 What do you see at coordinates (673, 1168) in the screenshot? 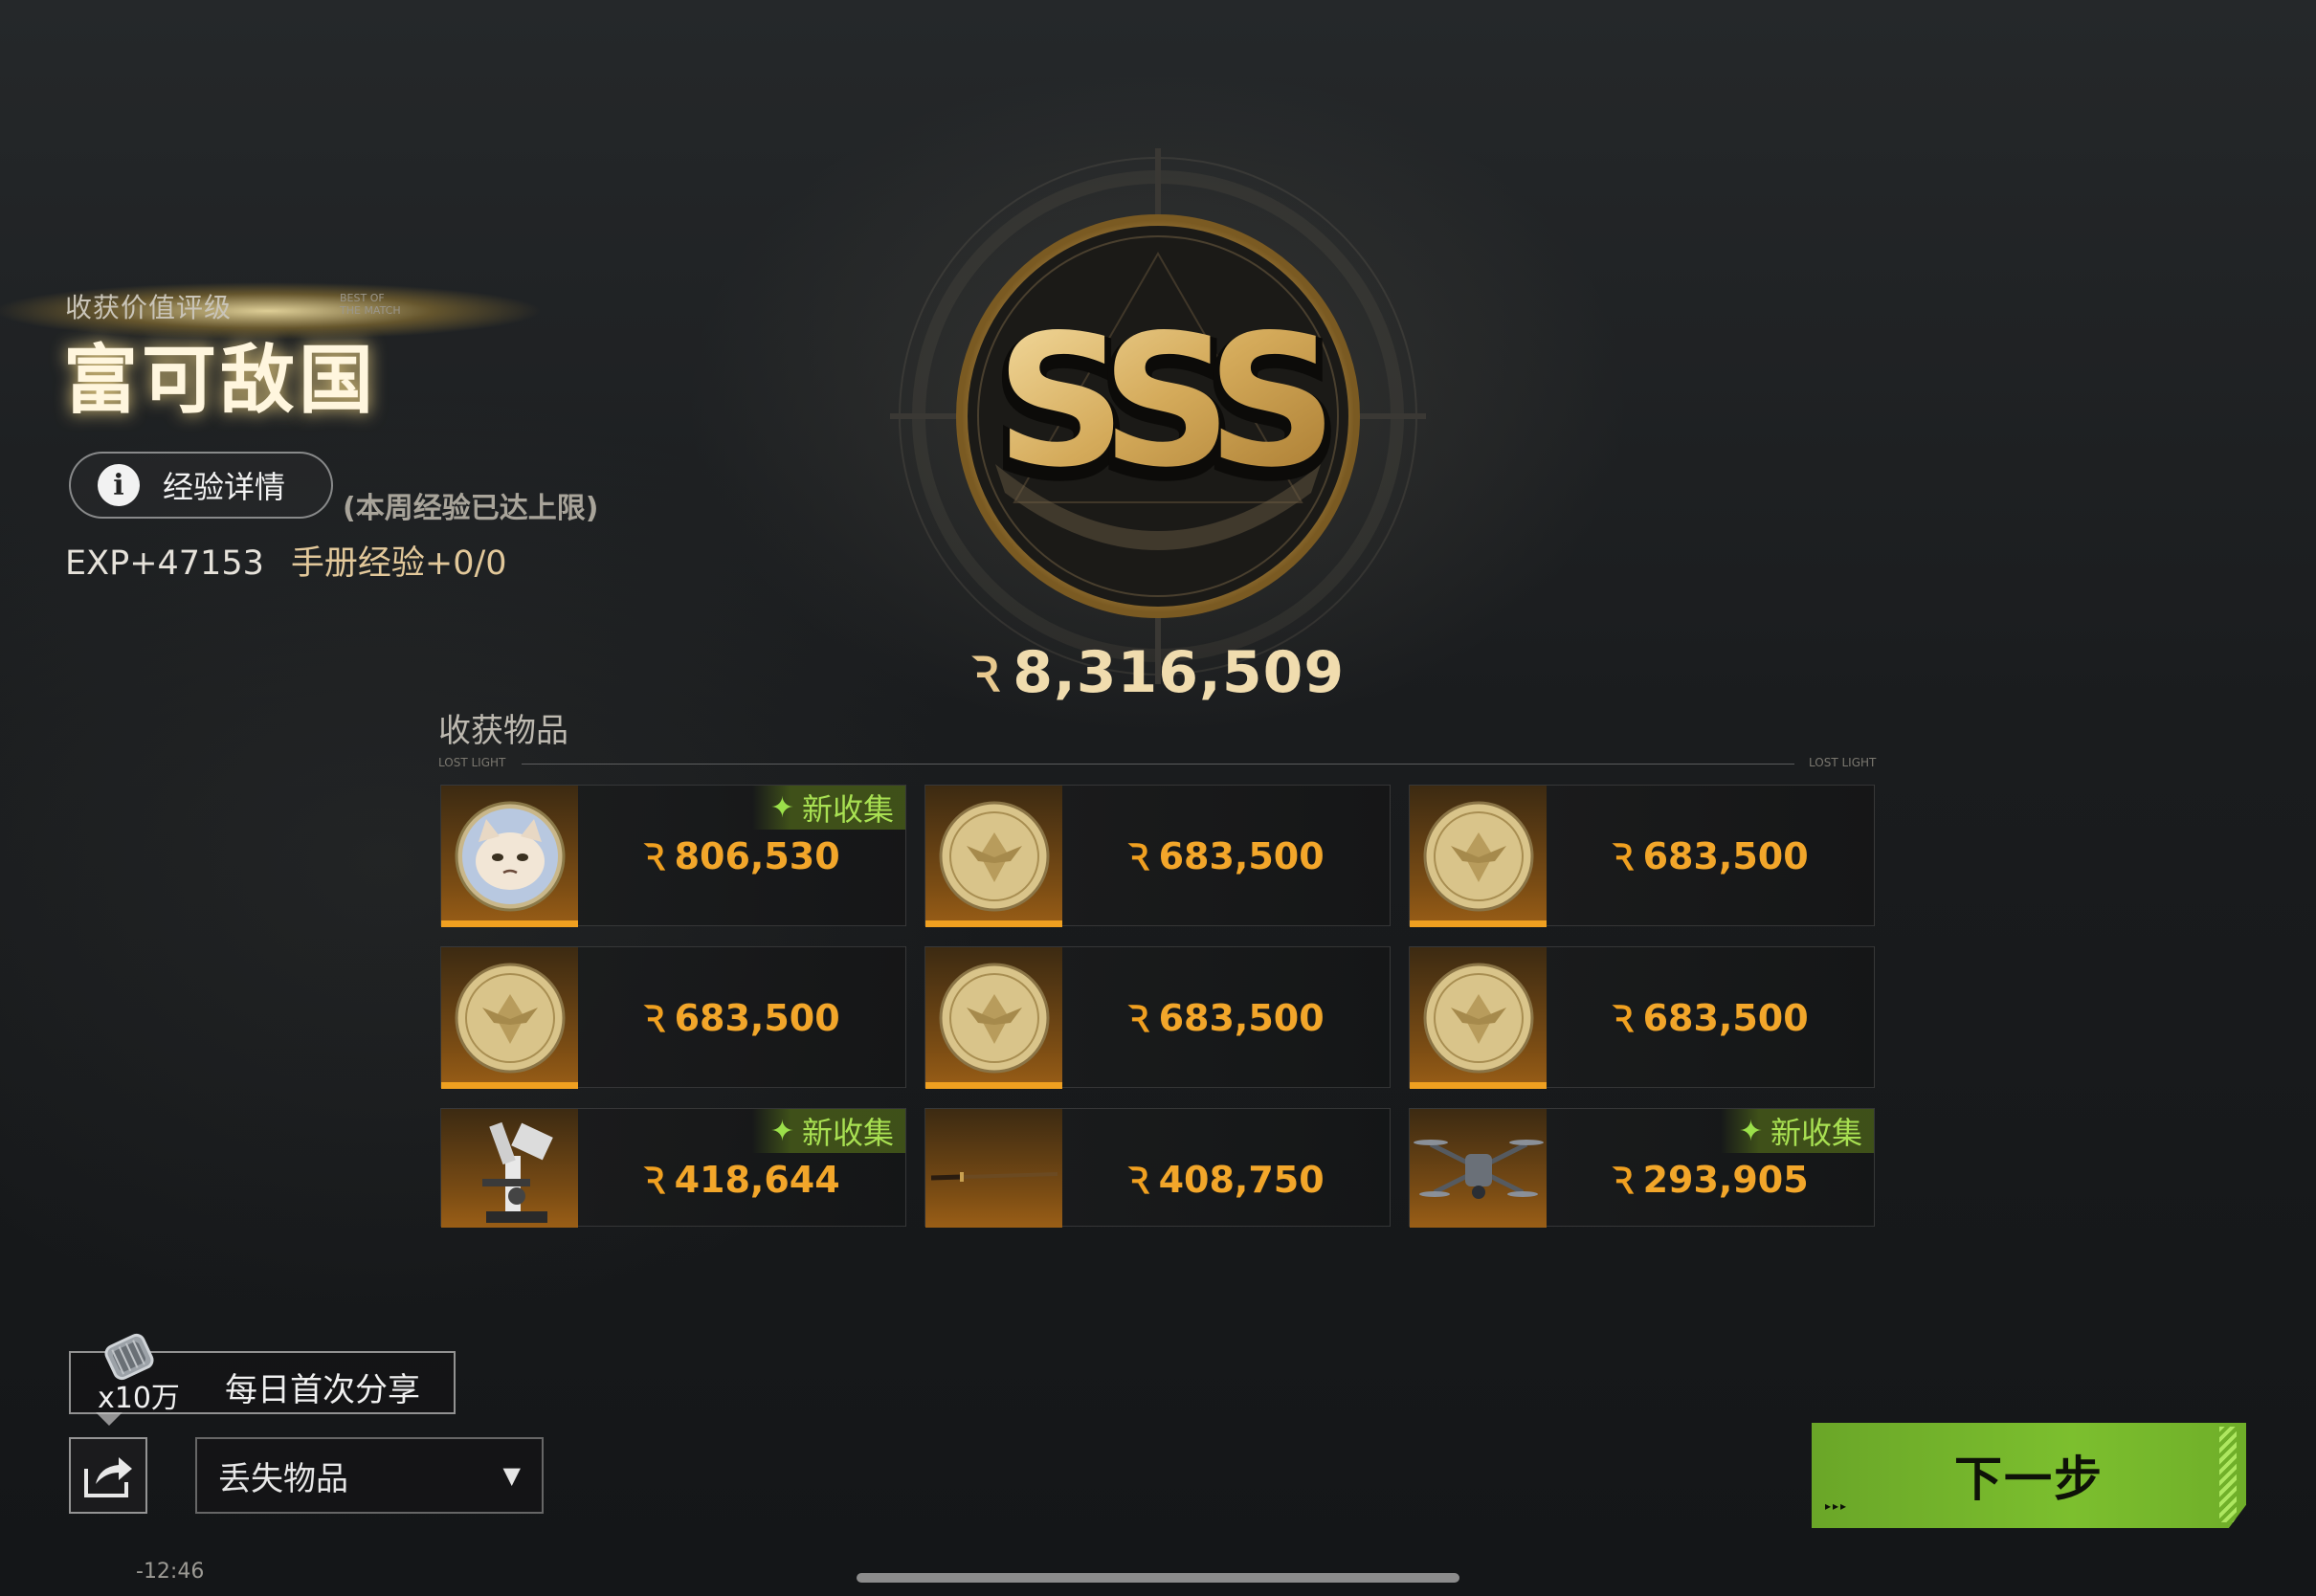
I see `item-card: ✦ 新收集 Ꝛ 418,644` at bounding box center [673, 1168].